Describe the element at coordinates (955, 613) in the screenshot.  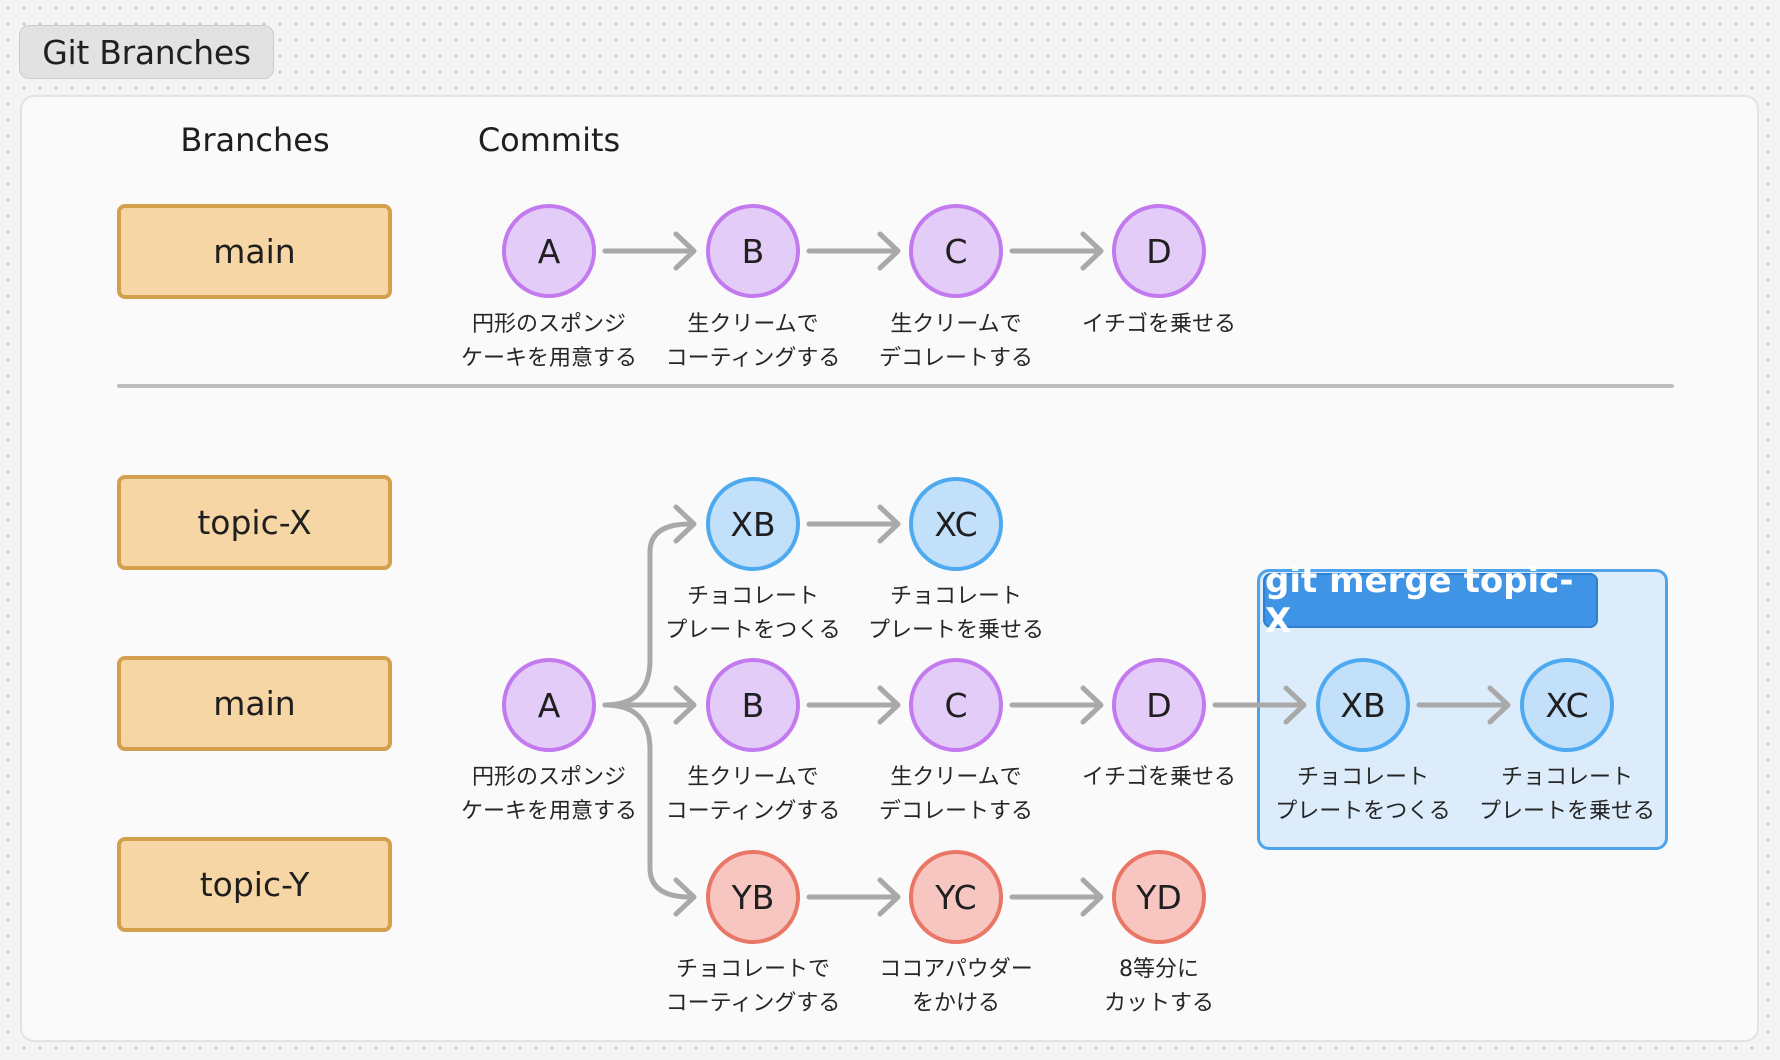
I see `commit-desc-xc: チョコレート プレートを乗せる` at that location.